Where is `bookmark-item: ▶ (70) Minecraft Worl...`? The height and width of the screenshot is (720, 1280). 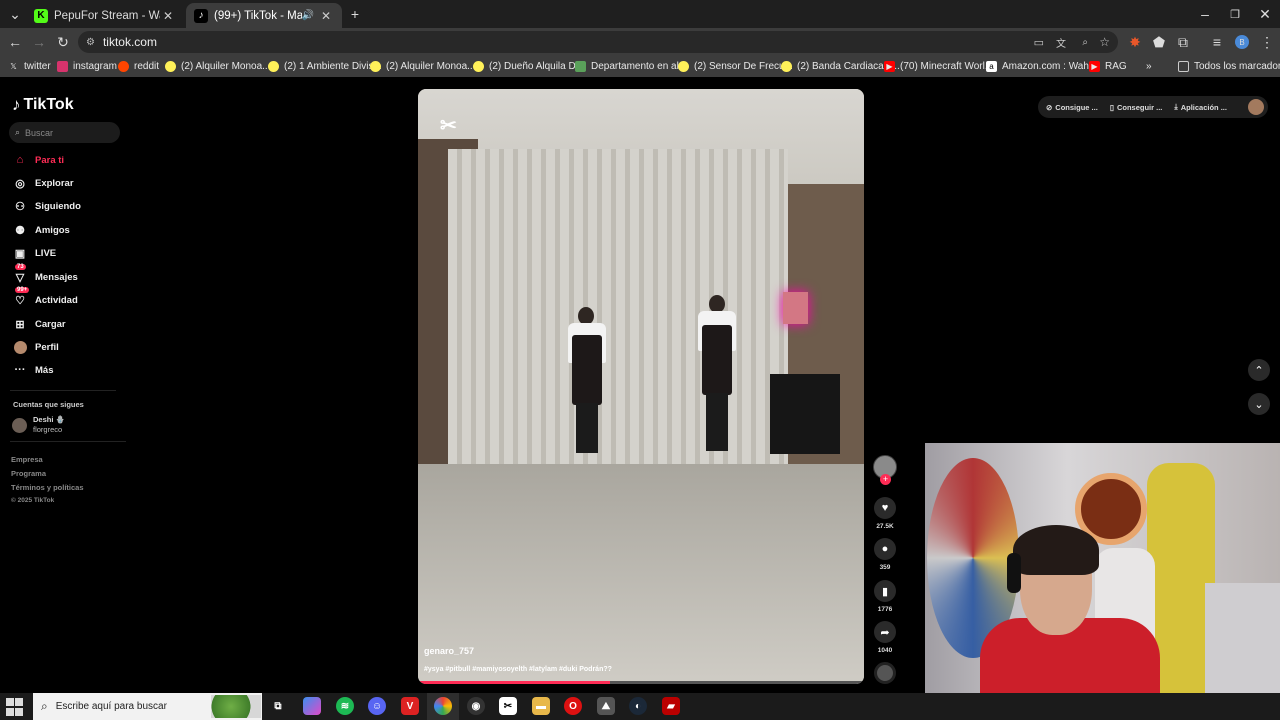 bookmark-item: ▶ (70) Minecraft Worl... is located at coordinates (938, 66).